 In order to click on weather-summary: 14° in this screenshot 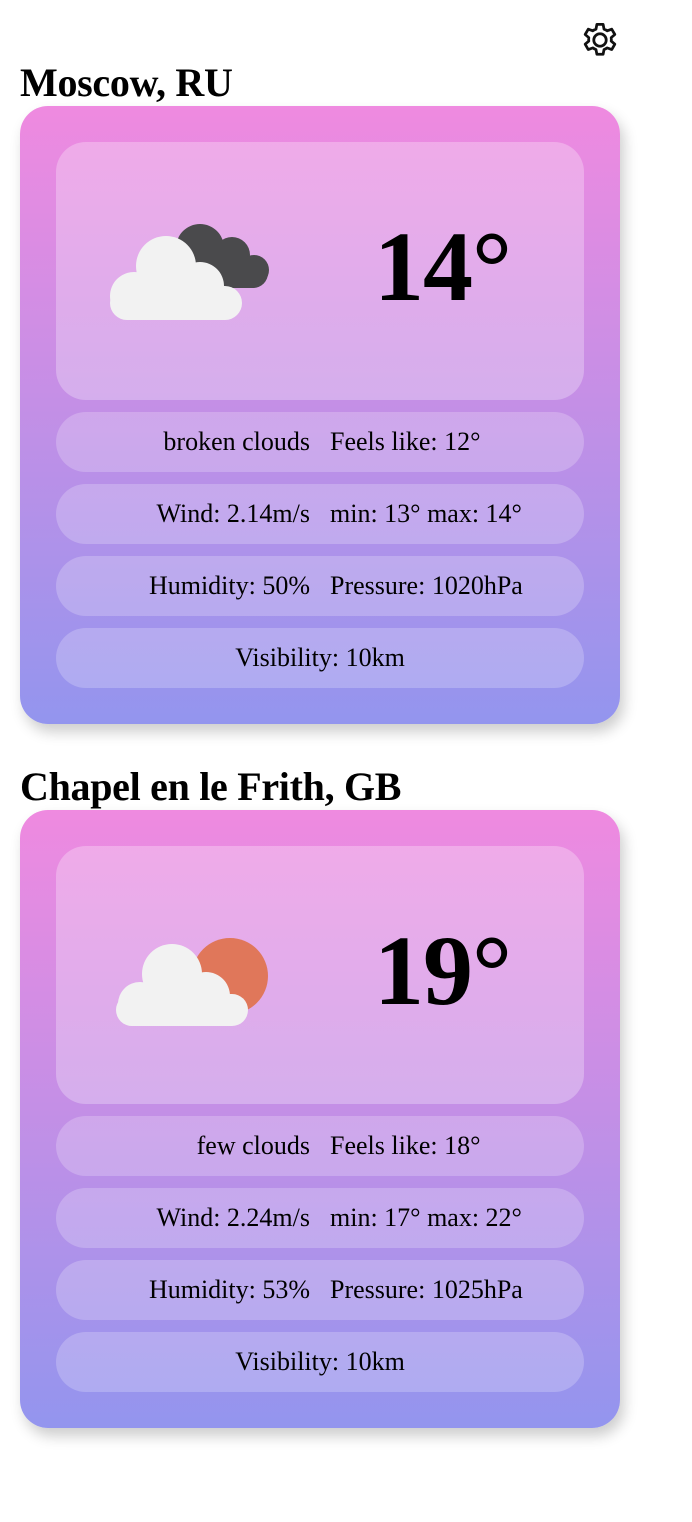, I will do `click(320, 271)`.